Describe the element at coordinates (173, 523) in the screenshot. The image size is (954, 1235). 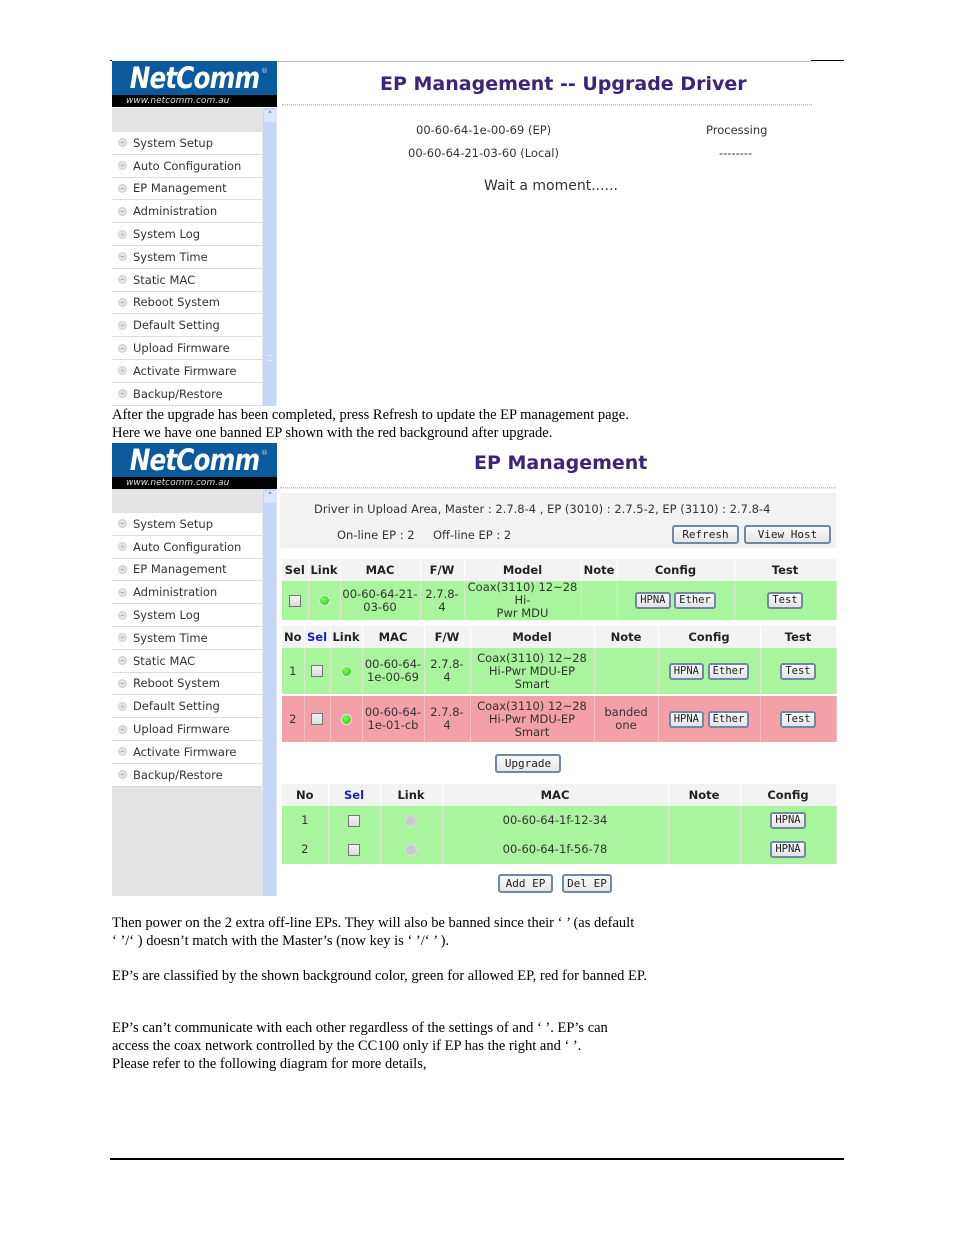
I see `sidebar-item-label: System Setup` at that location.